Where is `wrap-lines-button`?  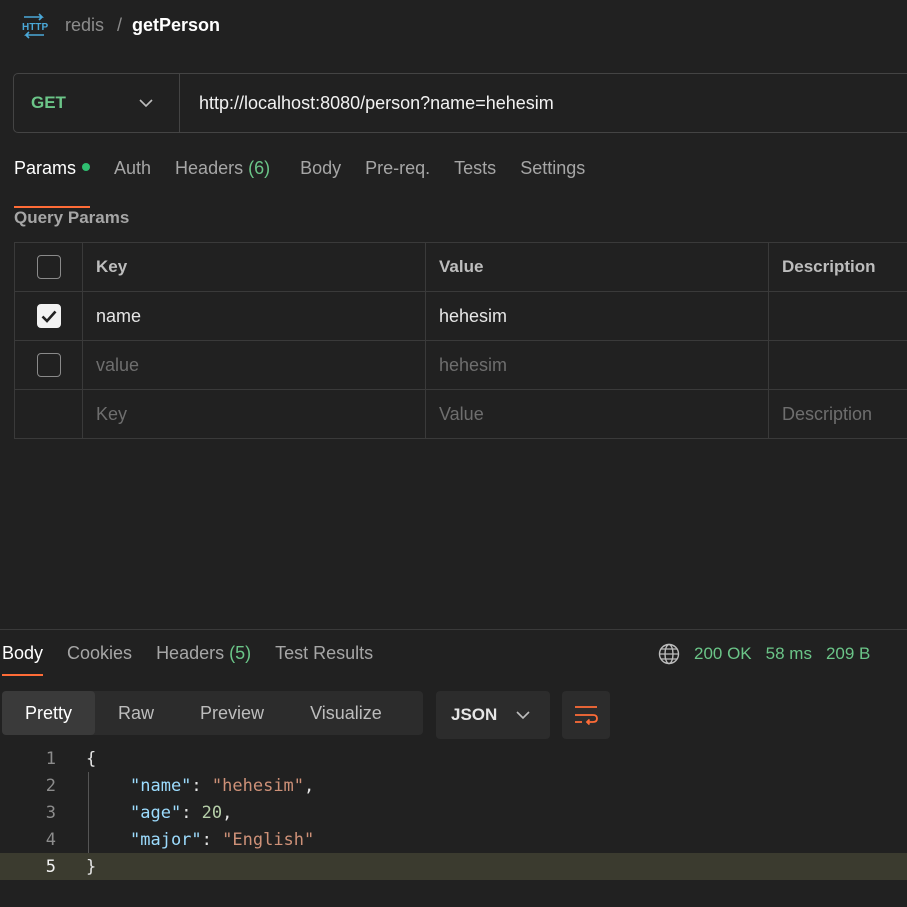
wrap-lines-button is located at coordinates (586, 715).